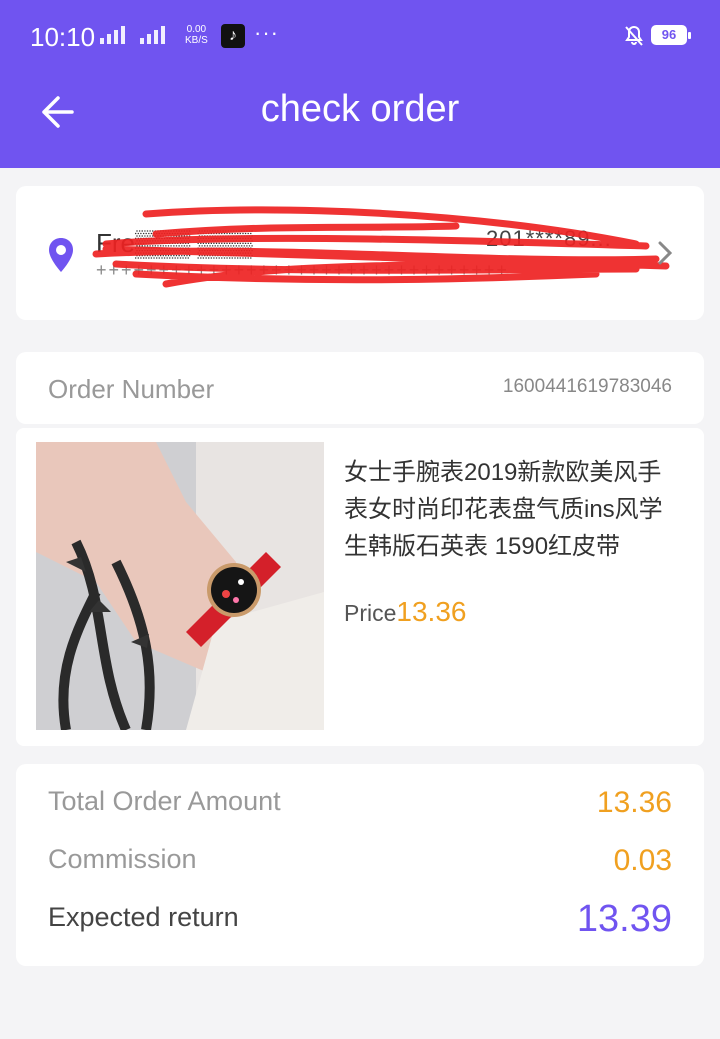  What do you see at coordinates (164, 801) in the screenshot?
I see `total-amount-label: Total Order Amount` at bounding box center [164, 801].